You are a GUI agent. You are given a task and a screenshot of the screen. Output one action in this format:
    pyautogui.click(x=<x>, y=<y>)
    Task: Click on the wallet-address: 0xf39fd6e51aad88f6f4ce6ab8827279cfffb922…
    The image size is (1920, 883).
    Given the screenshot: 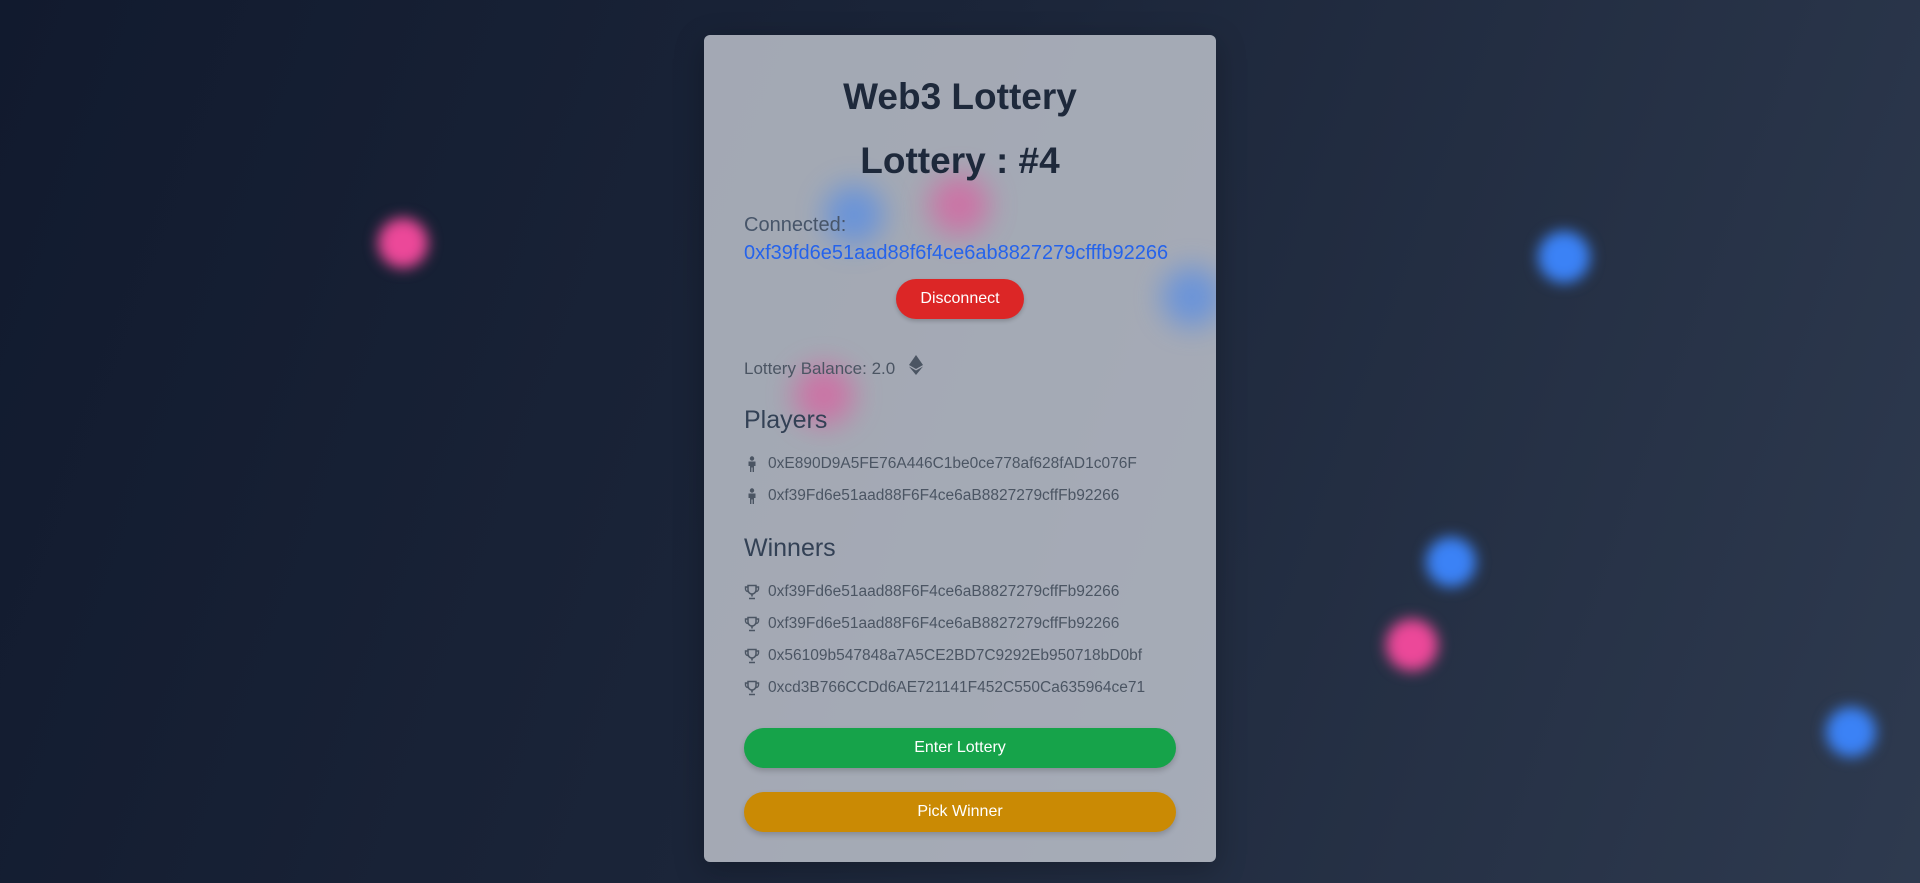 What is the action you would take?
    pyautogui.click(x=956, y=253)
    